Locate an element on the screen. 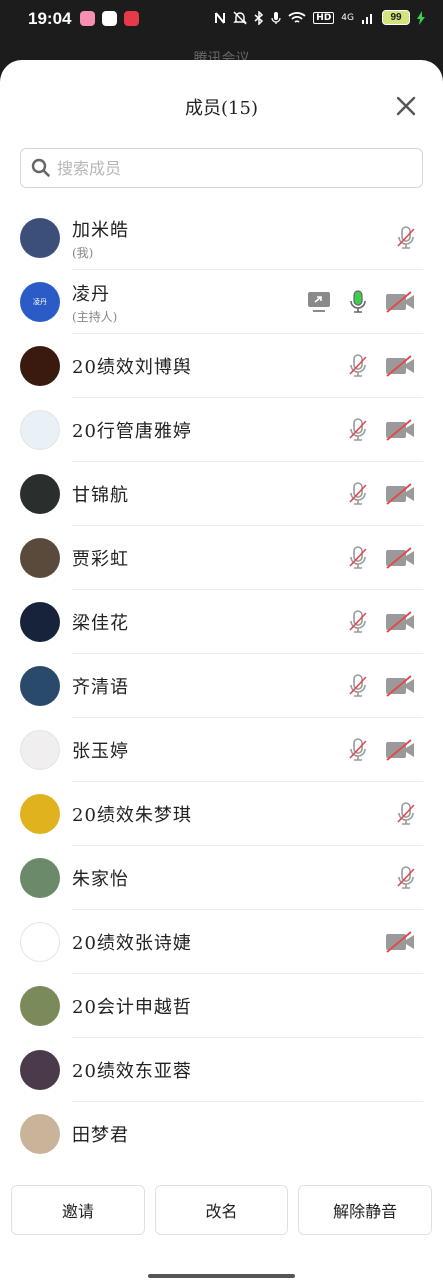  member-name-block: 田梦君 is located at coordinates (100, 1134).